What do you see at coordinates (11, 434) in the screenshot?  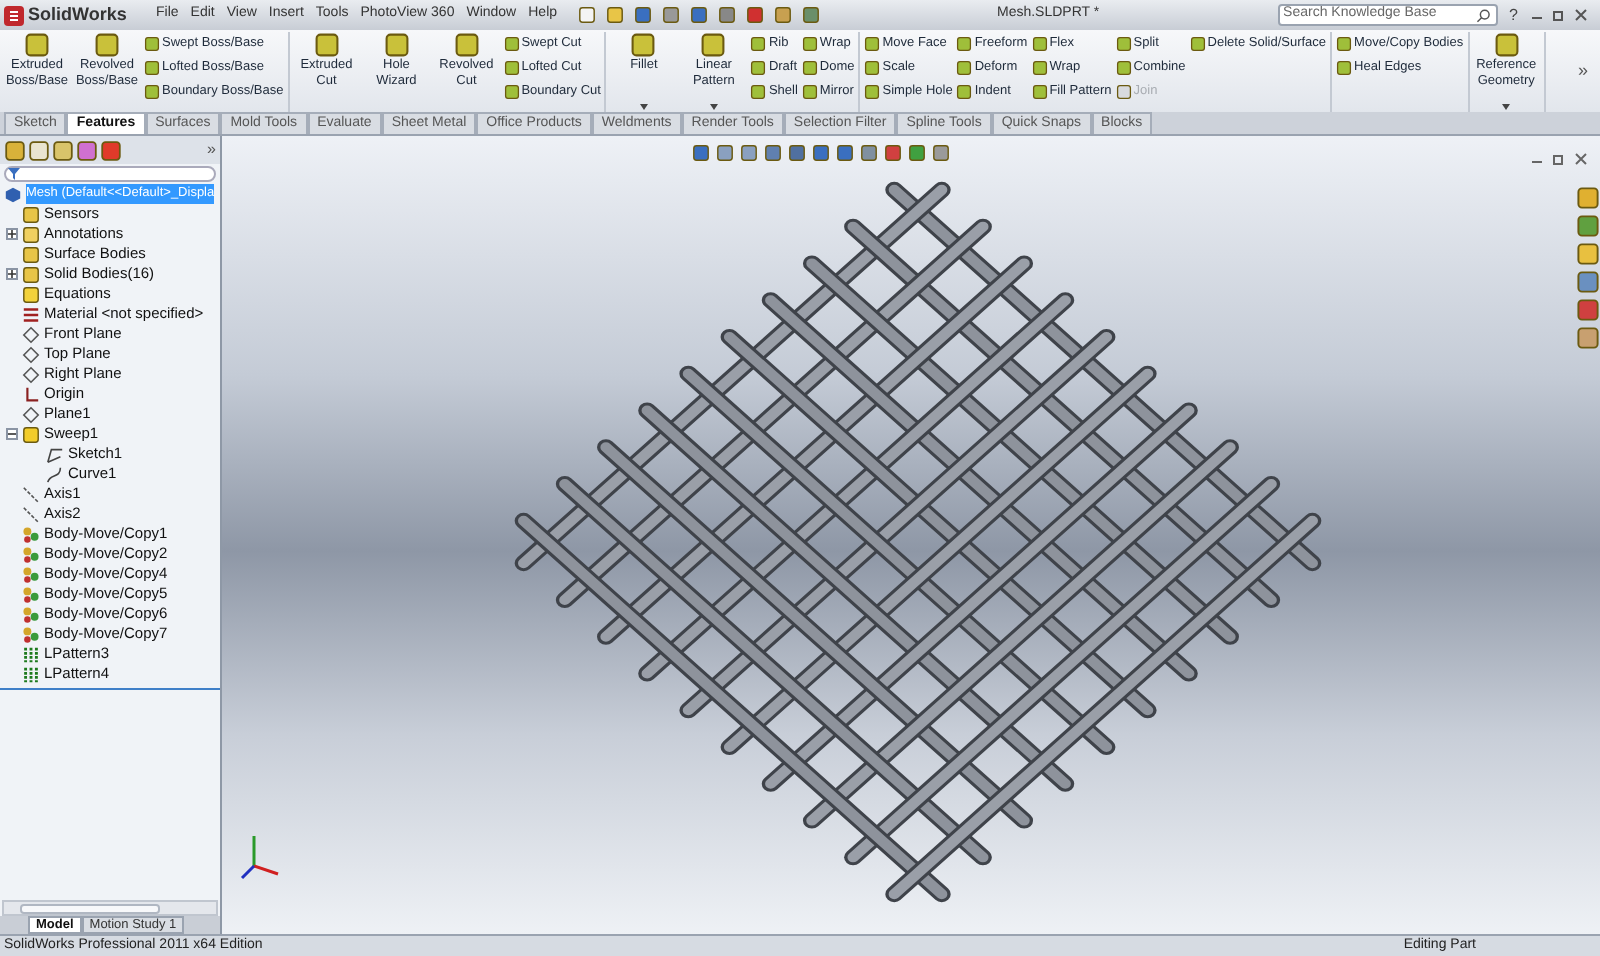 I see `collapse-toggle` at bounding box center [11, 434].